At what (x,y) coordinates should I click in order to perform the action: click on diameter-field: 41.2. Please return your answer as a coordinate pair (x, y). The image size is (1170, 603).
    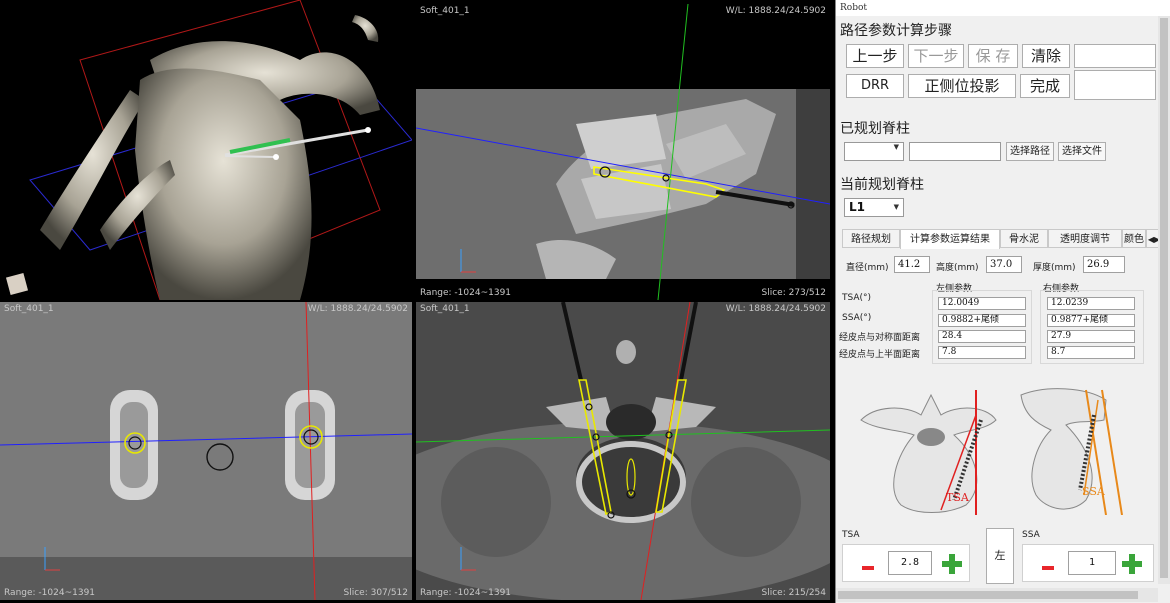
    Looking at the image, I should click on (912, 264).